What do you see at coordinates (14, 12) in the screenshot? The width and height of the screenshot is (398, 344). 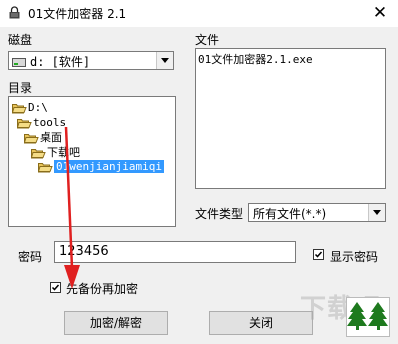 I see `lock-icon` at bounding box center [14, 12].